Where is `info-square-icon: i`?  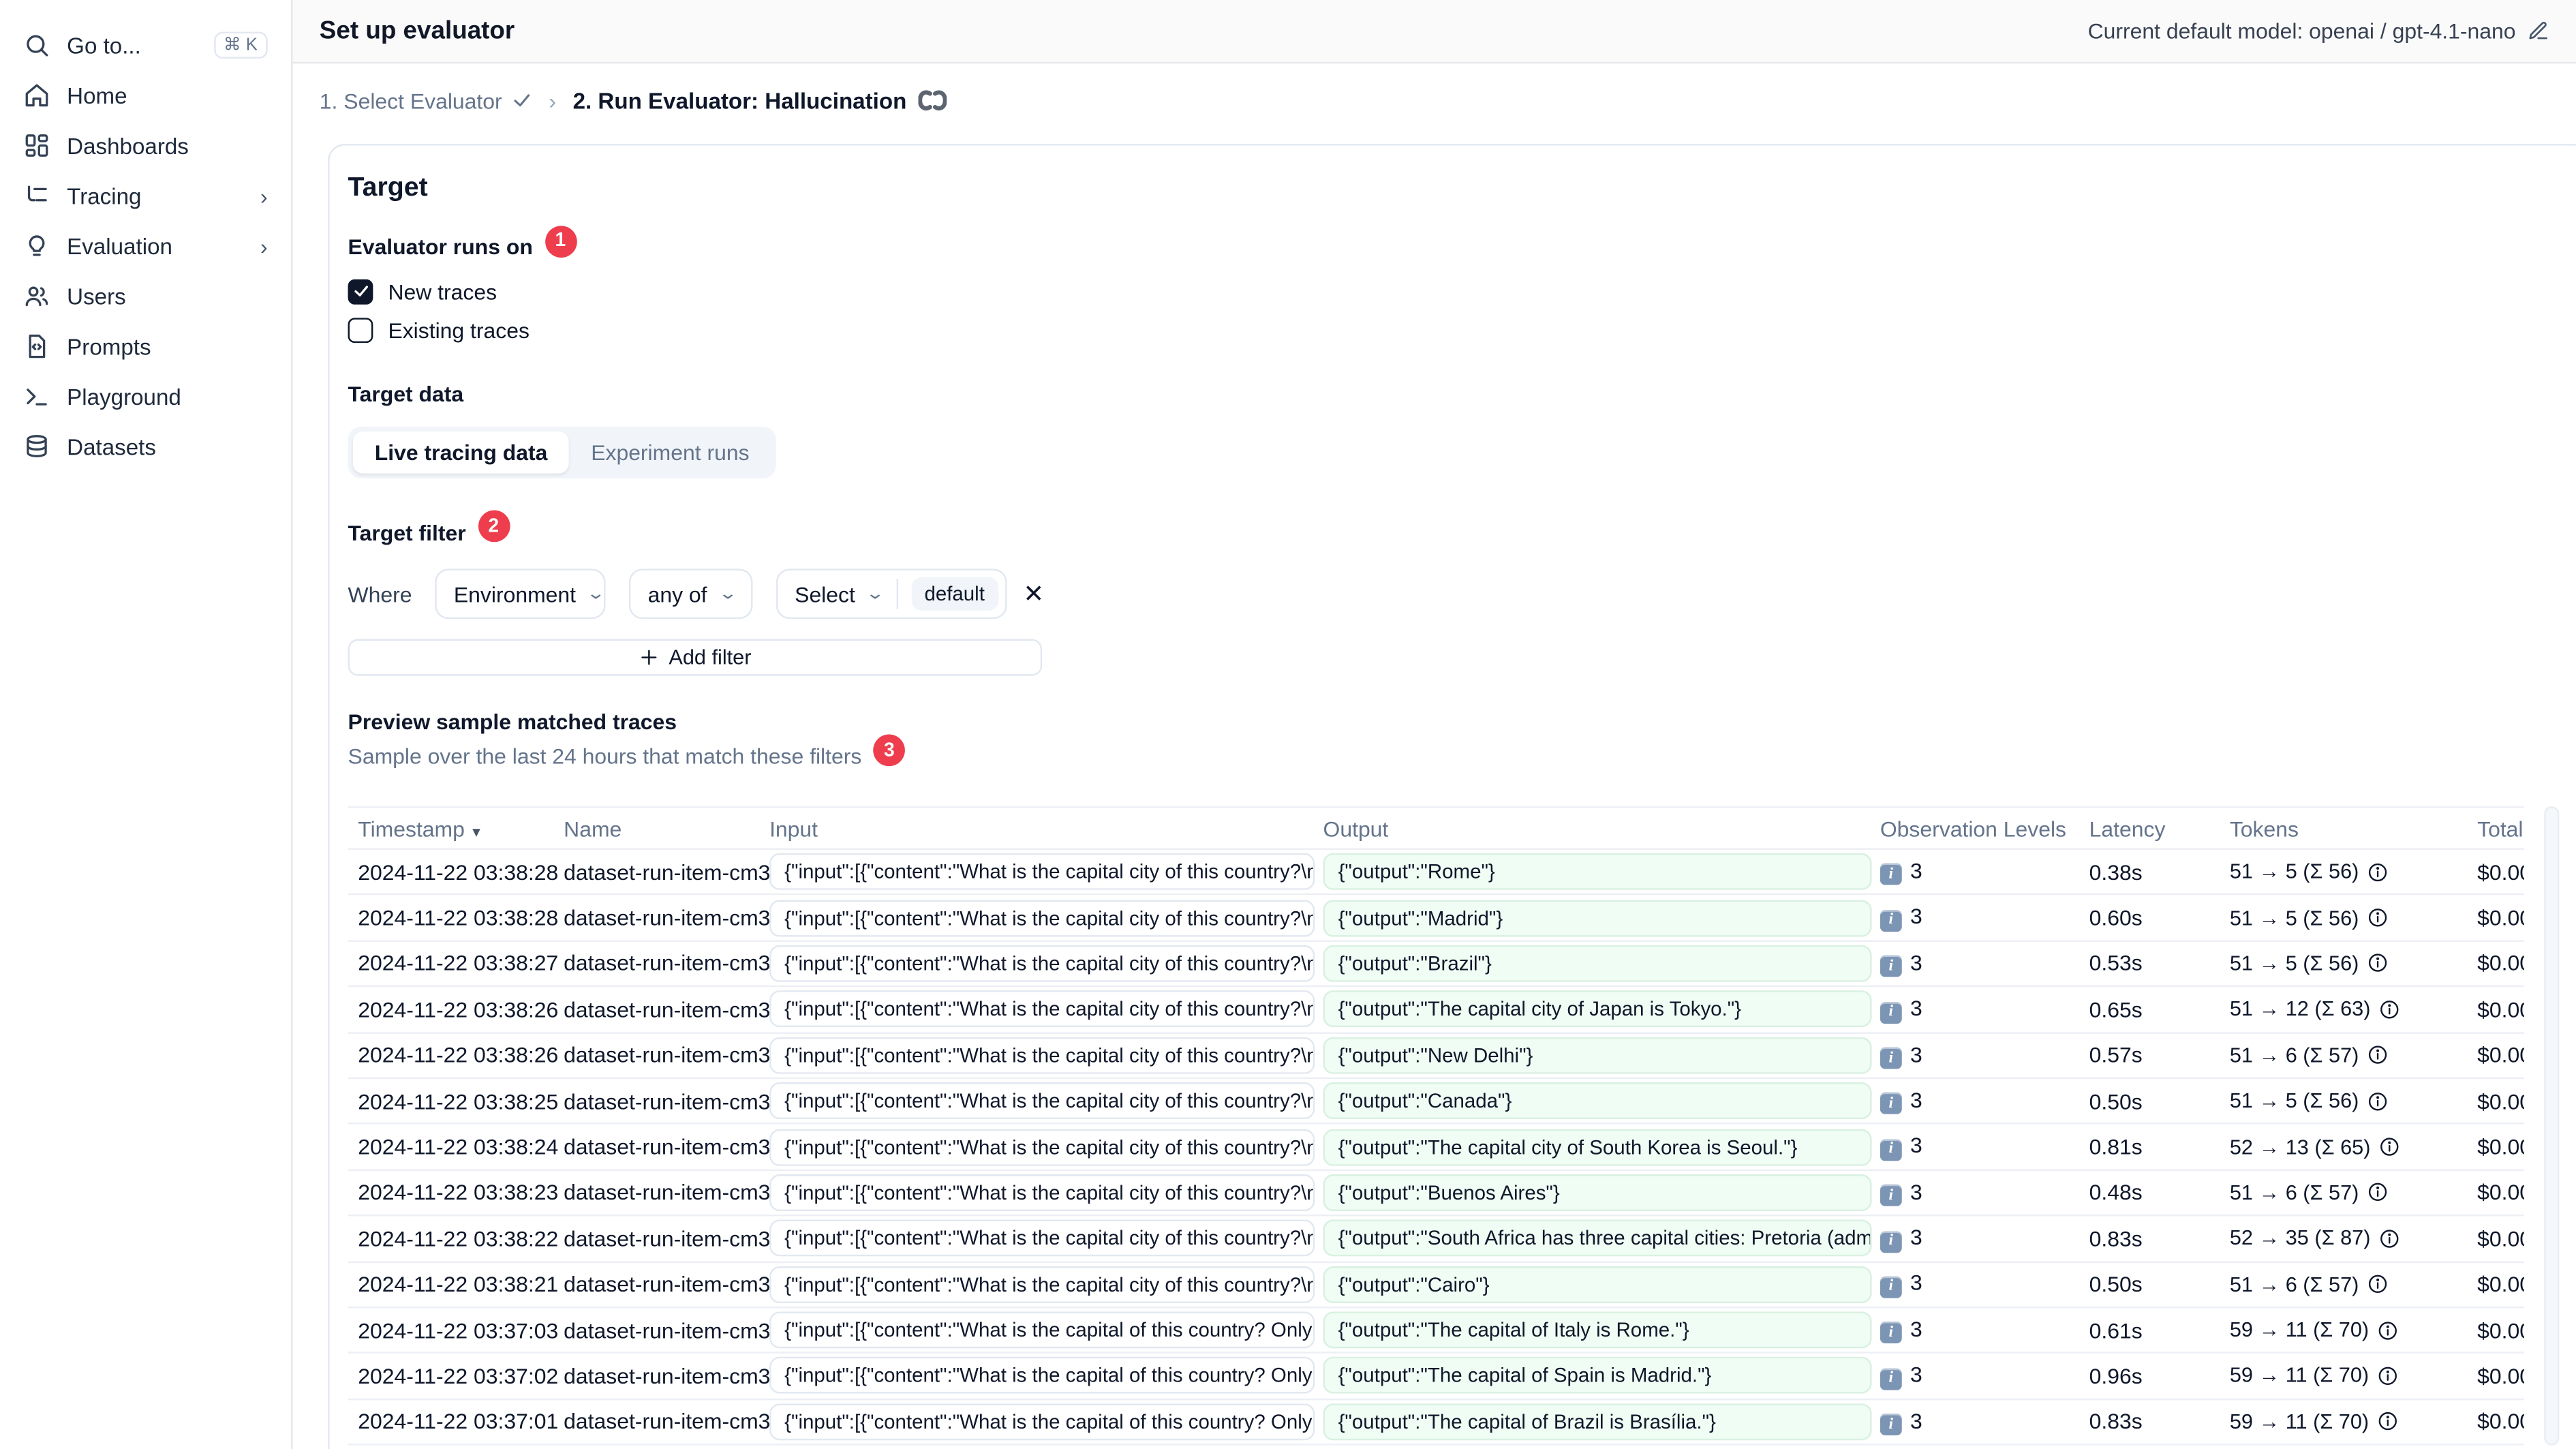 info-square-icon: i is located at coordinates (1891, 1379).